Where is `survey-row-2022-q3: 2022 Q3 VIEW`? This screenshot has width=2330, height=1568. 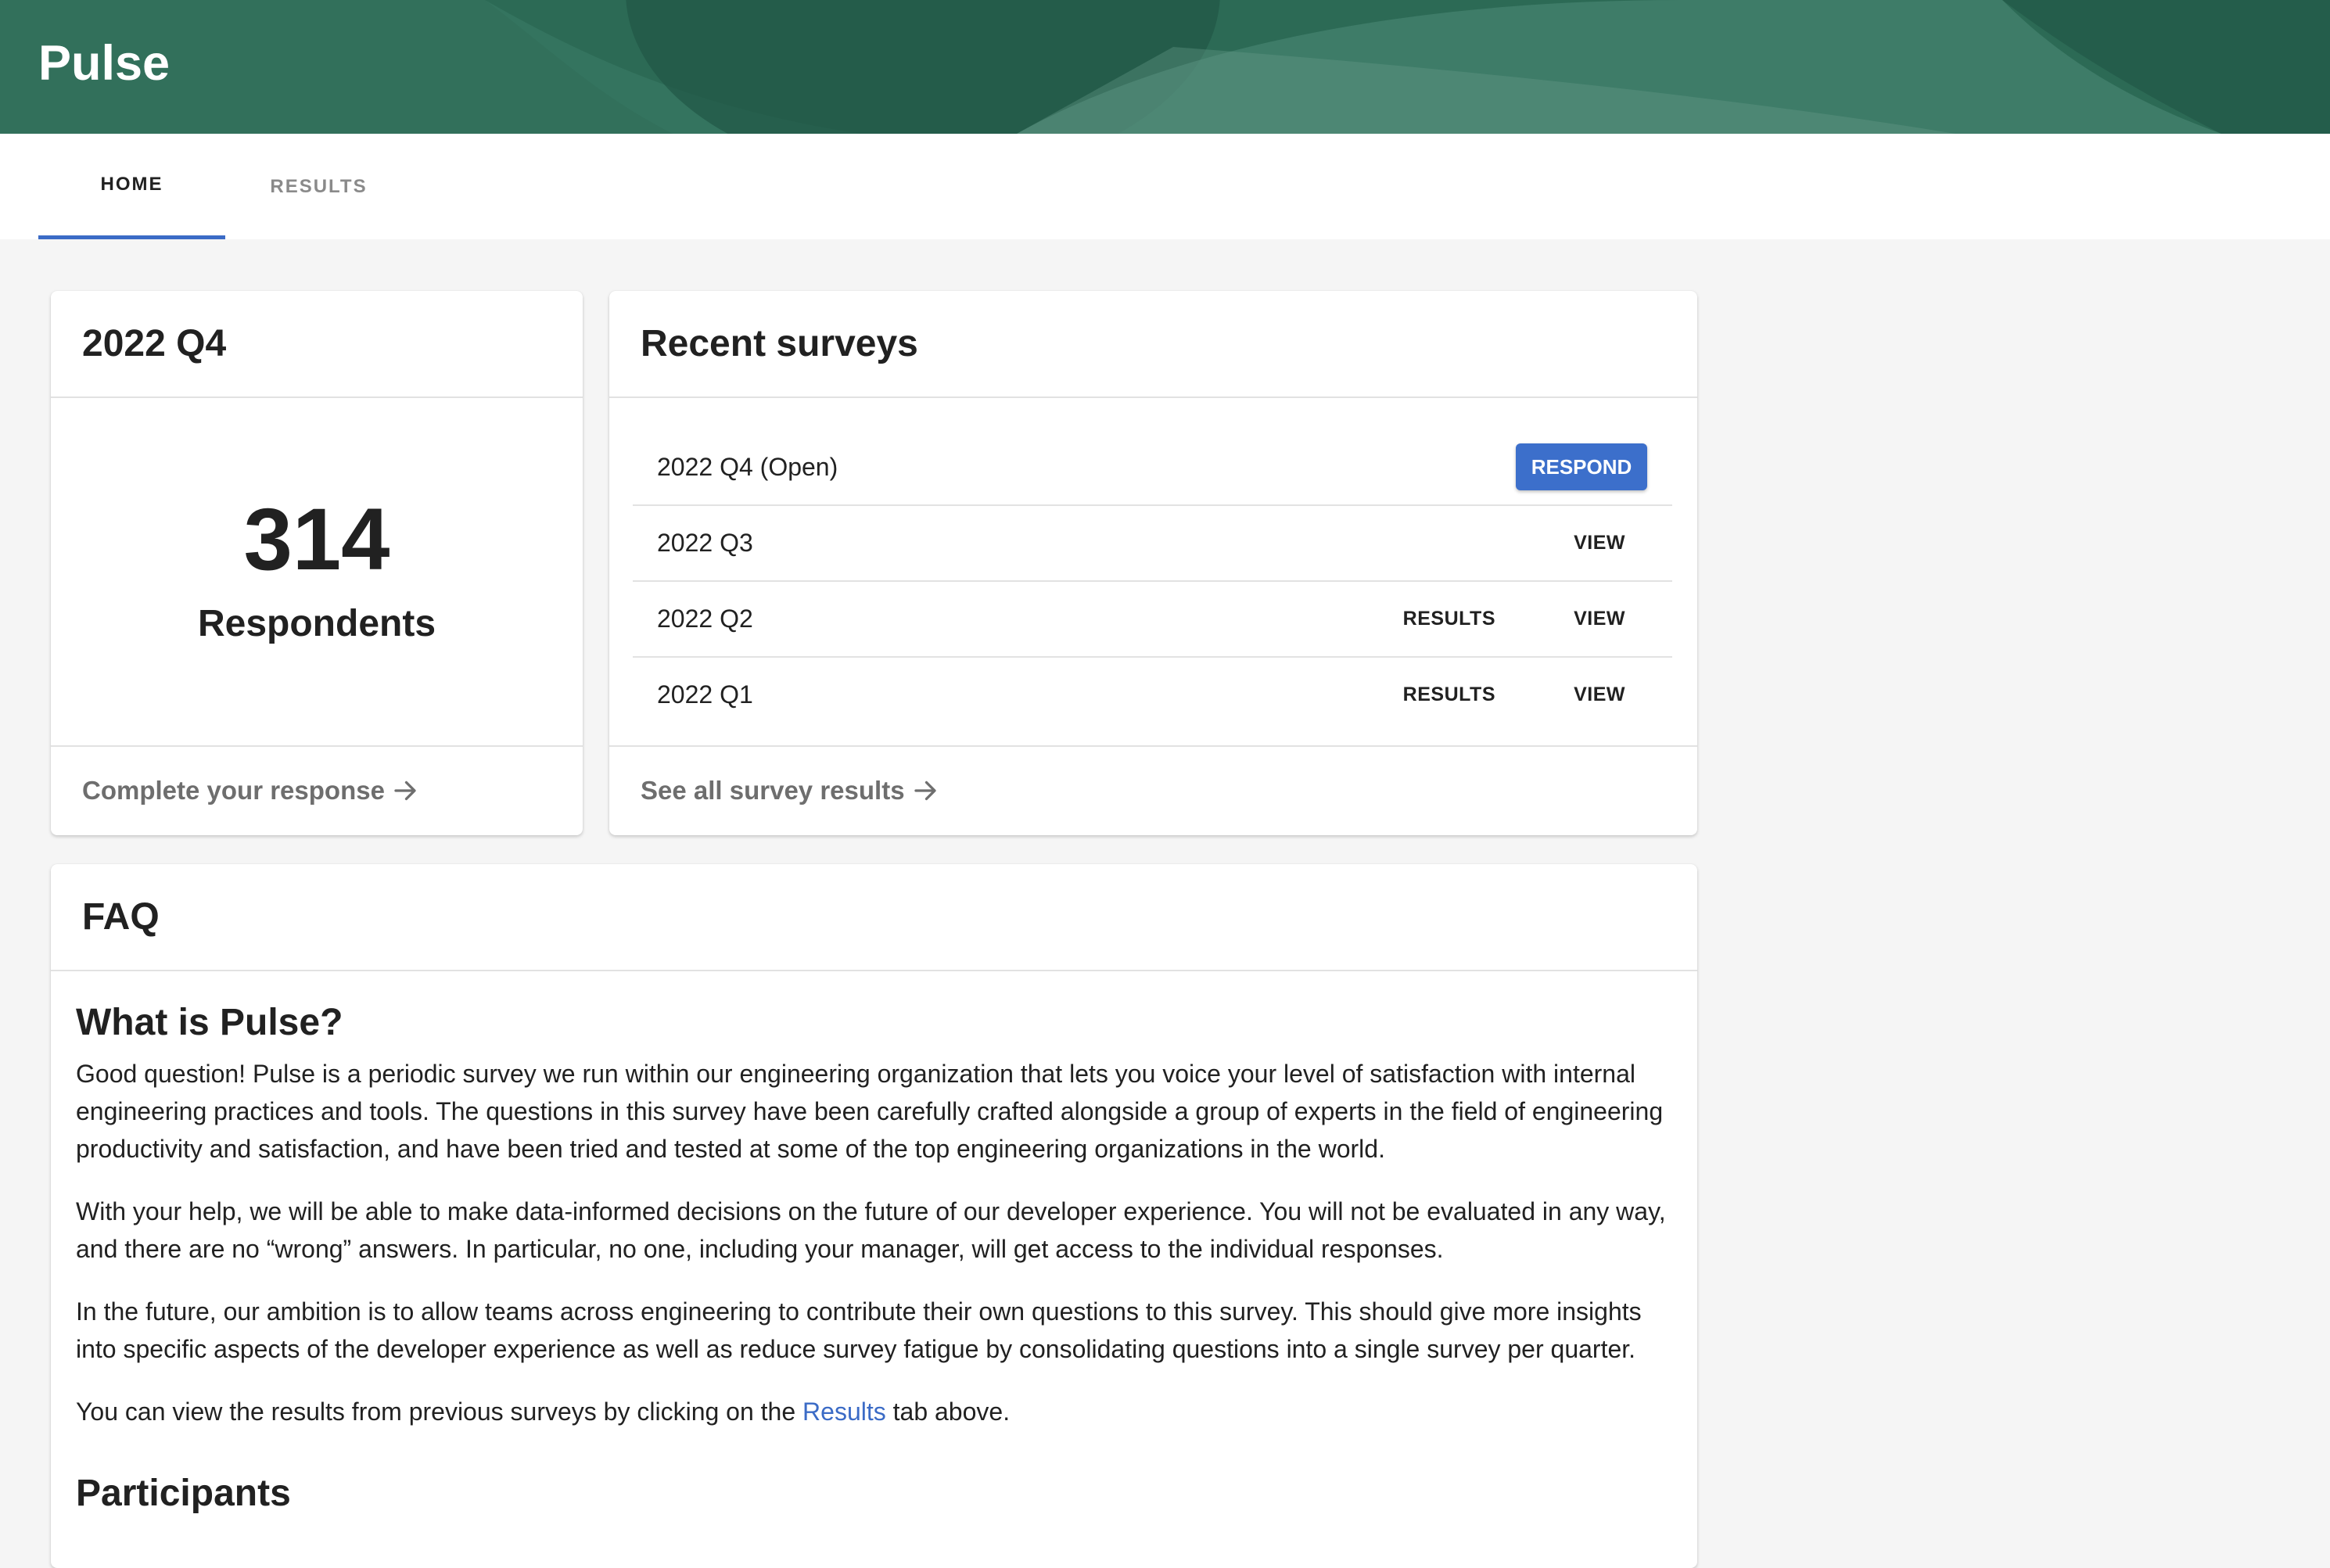 survey-row-2022-q3: 2022 Q3 VIEW is located at coordinates (1153, 544).